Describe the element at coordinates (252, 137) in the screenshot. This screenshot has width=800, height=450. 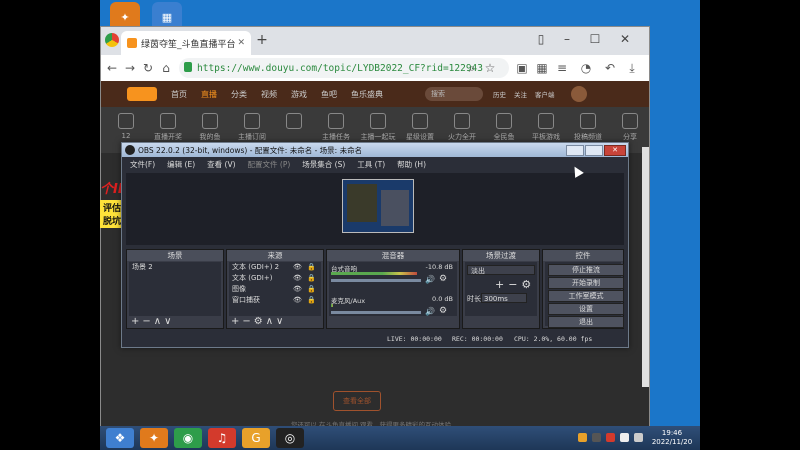
I see `category-label: 主播订阅` at that location.